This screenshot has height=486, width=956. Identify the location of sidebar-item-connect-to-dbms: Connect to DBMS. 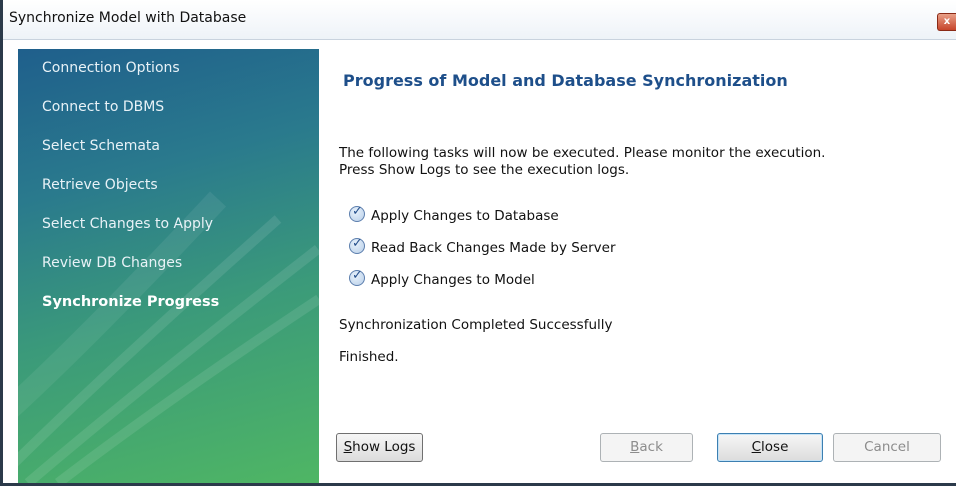
(103, 107).